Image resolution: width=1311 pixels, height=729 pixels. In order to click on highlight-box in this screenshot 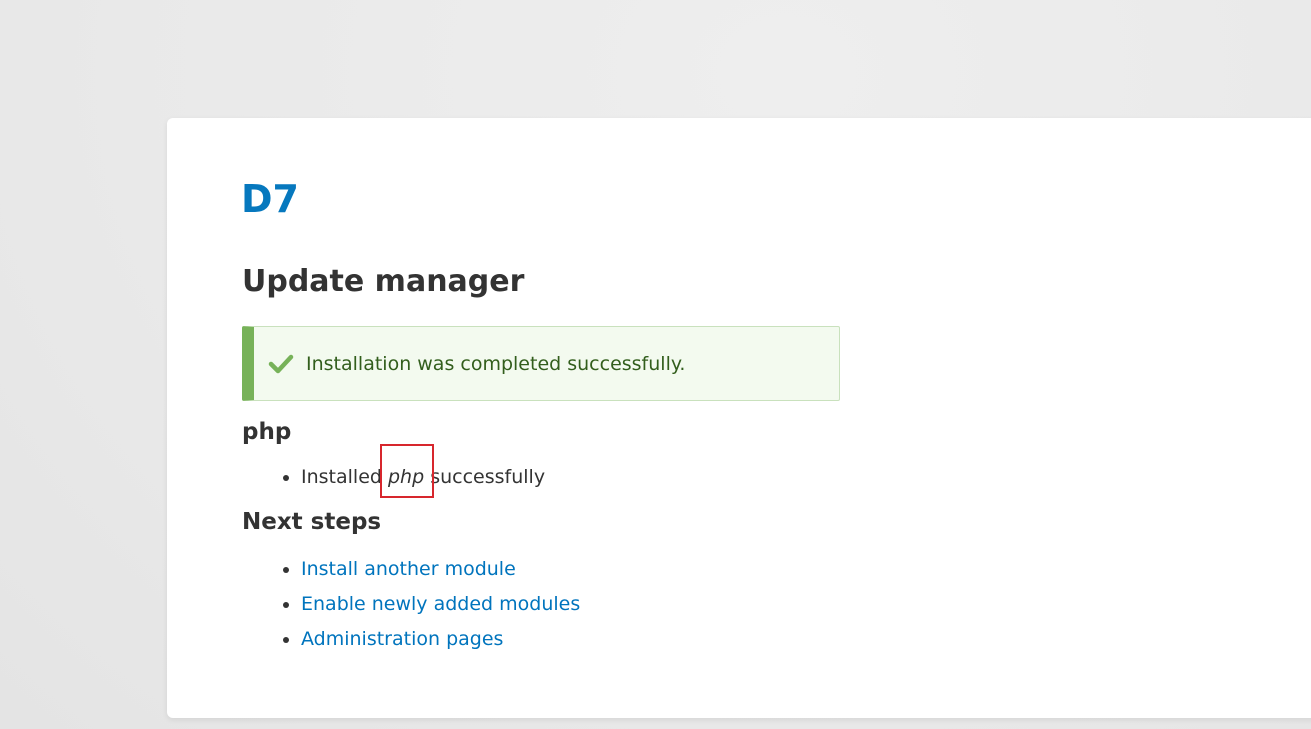, I will do `click(407, 471)`.